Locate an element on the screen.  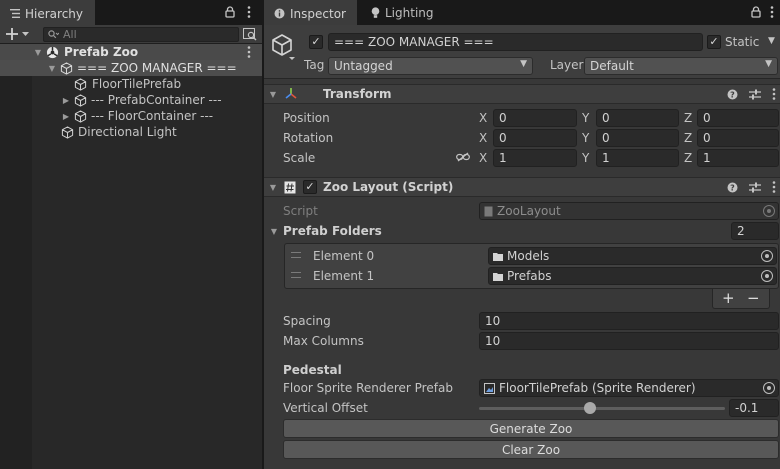
scale-y-field: 1 is located at coordinates (637, 158).